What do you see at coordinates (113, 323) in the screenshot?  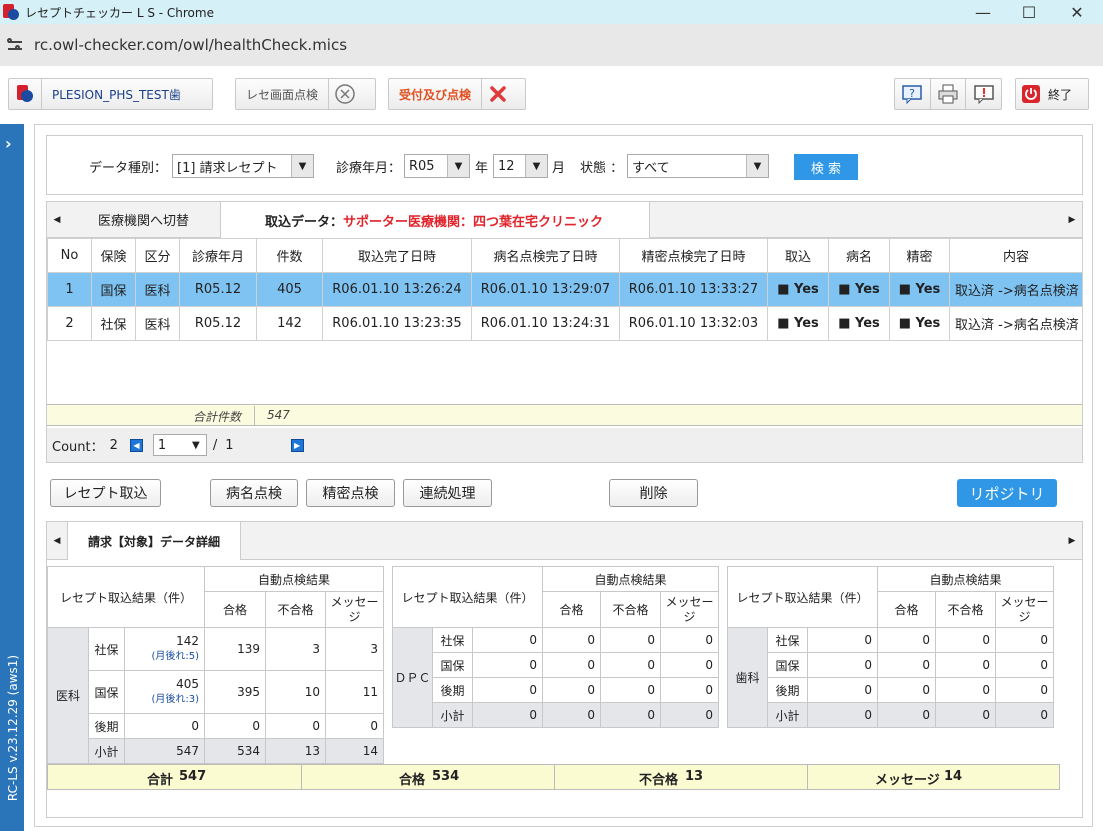 I see `cell-hoken: 社保` at bounding box center [113, 323].